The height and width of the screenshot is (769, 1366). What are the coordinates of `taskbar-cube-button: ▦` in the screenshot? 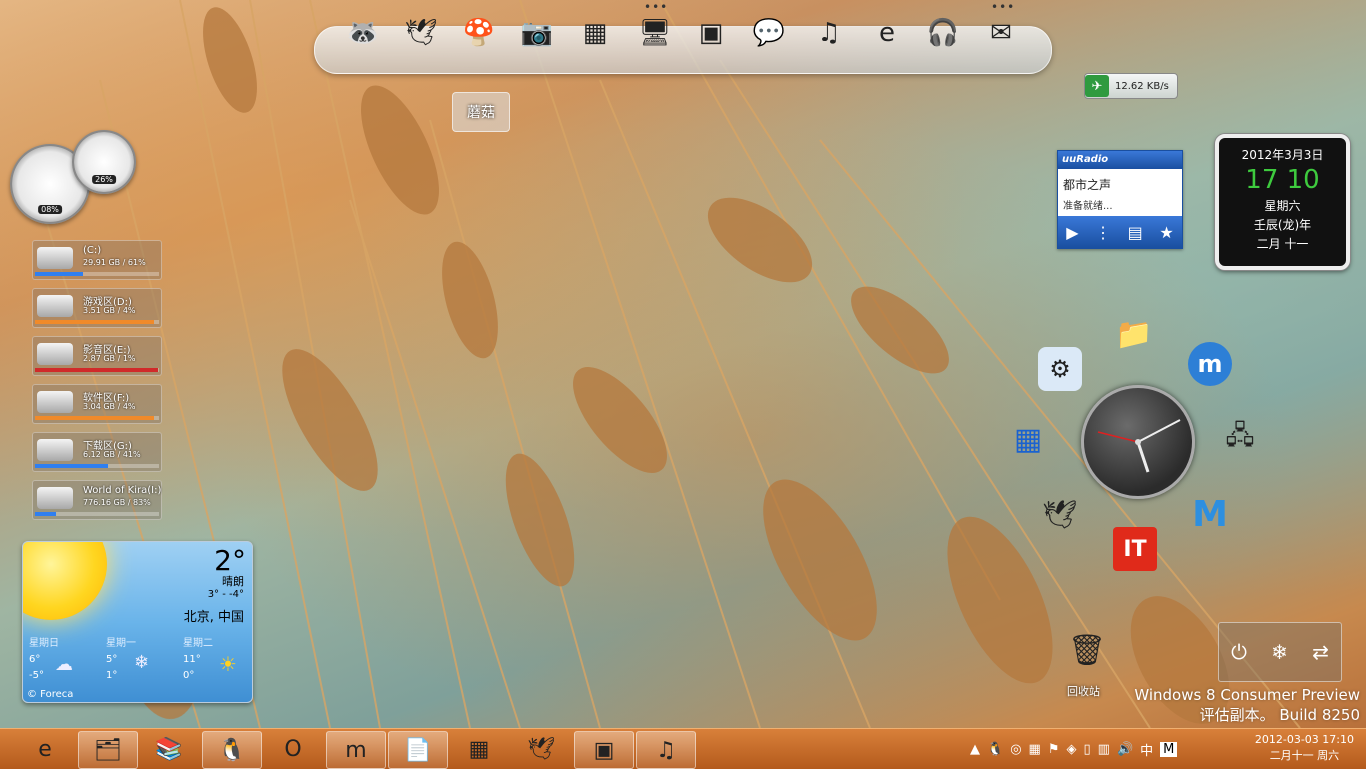 It's located at (479, 749).